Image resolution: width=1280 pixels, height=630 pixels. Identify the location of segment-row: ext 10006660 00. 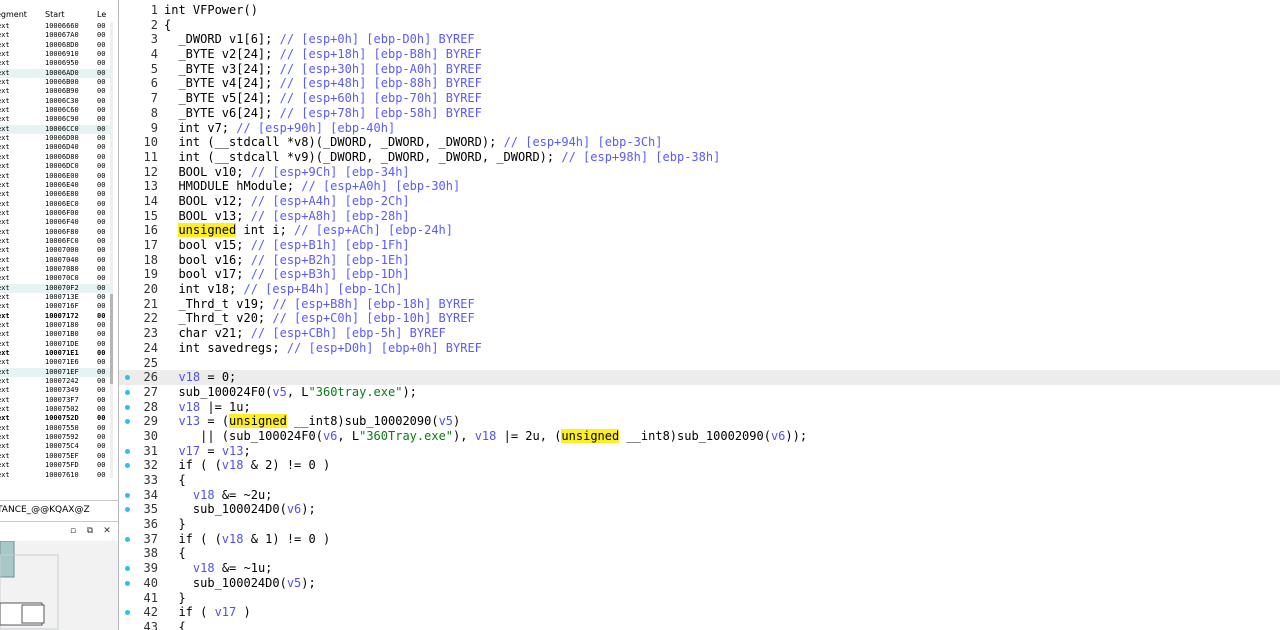
(55, 26).